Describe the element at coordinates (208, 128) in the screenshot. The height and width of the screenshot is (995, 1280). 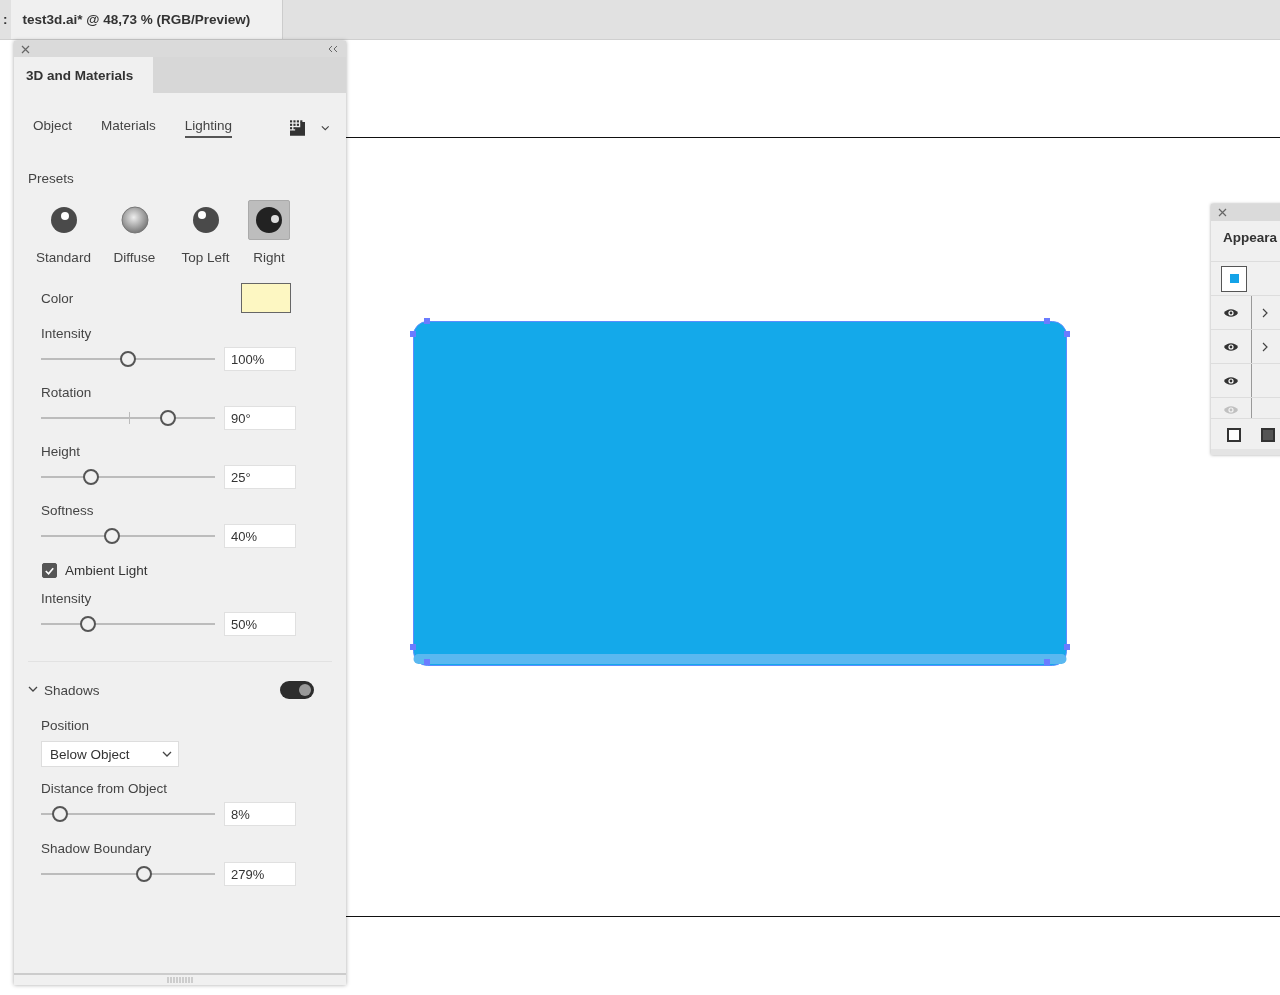
I see `tab: Lighting` at that location.